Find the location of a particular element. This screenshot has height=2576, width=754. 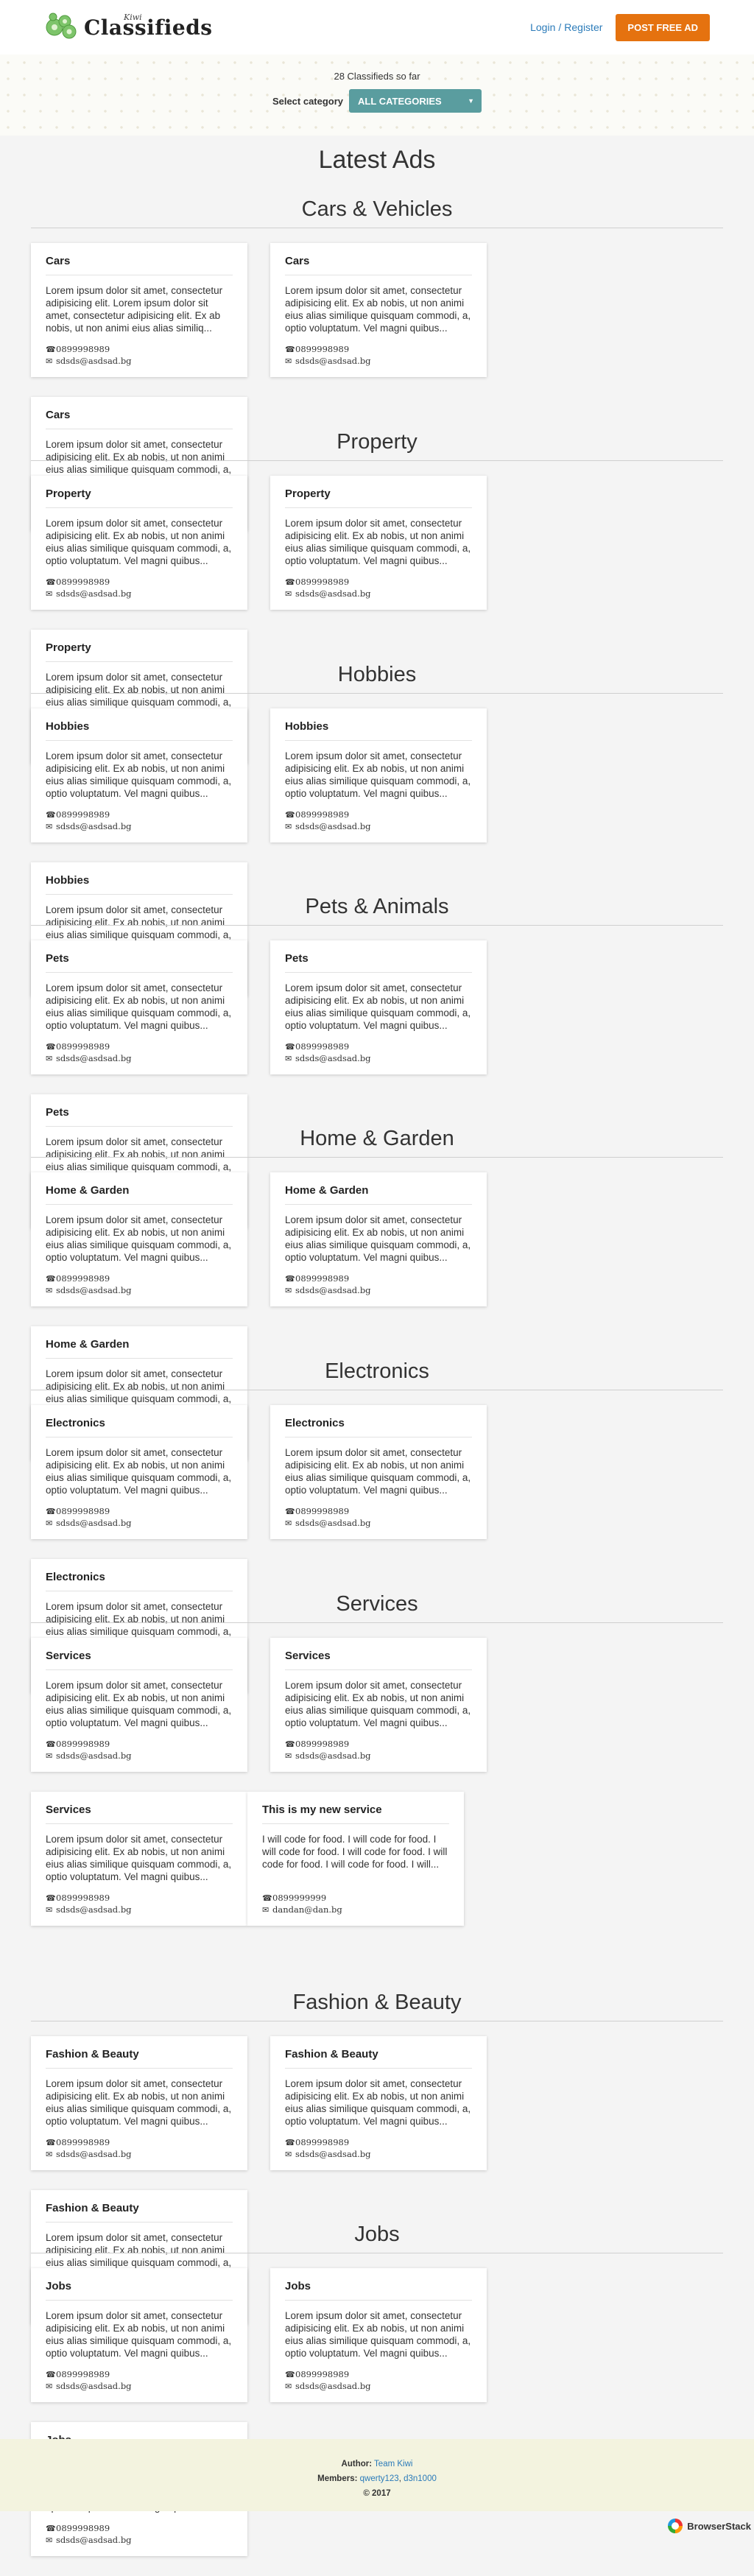

site-logo: Kiwi Classifieds is located at coordinates (128, 27).